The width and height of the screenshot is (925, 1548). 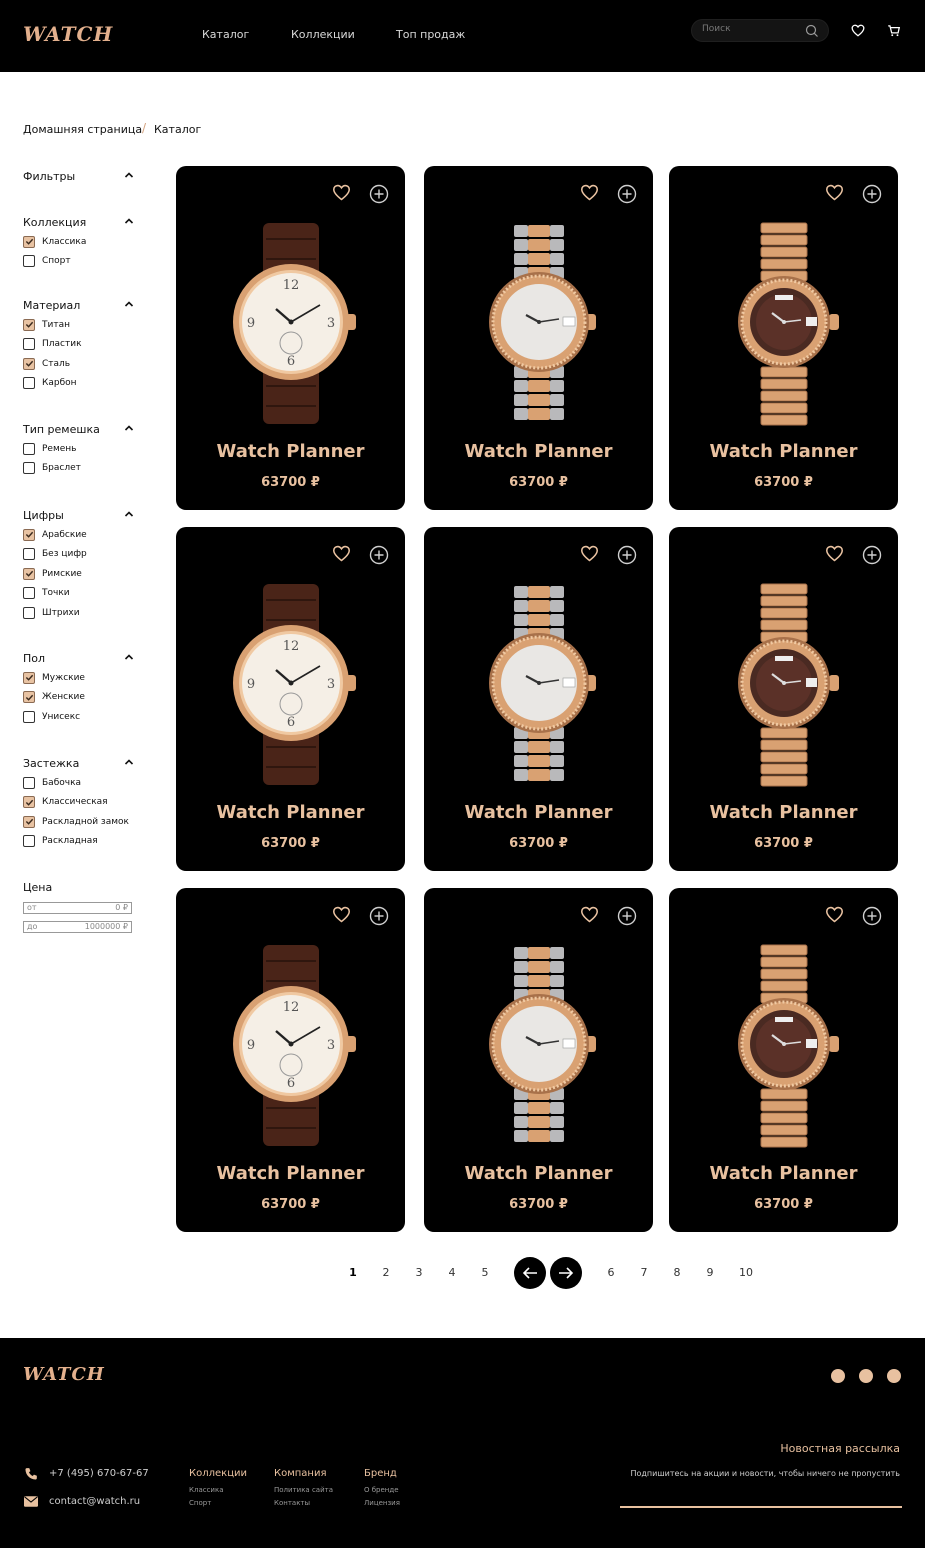 I want to click on filter-option: Арабские, so click(x=79, y=535).